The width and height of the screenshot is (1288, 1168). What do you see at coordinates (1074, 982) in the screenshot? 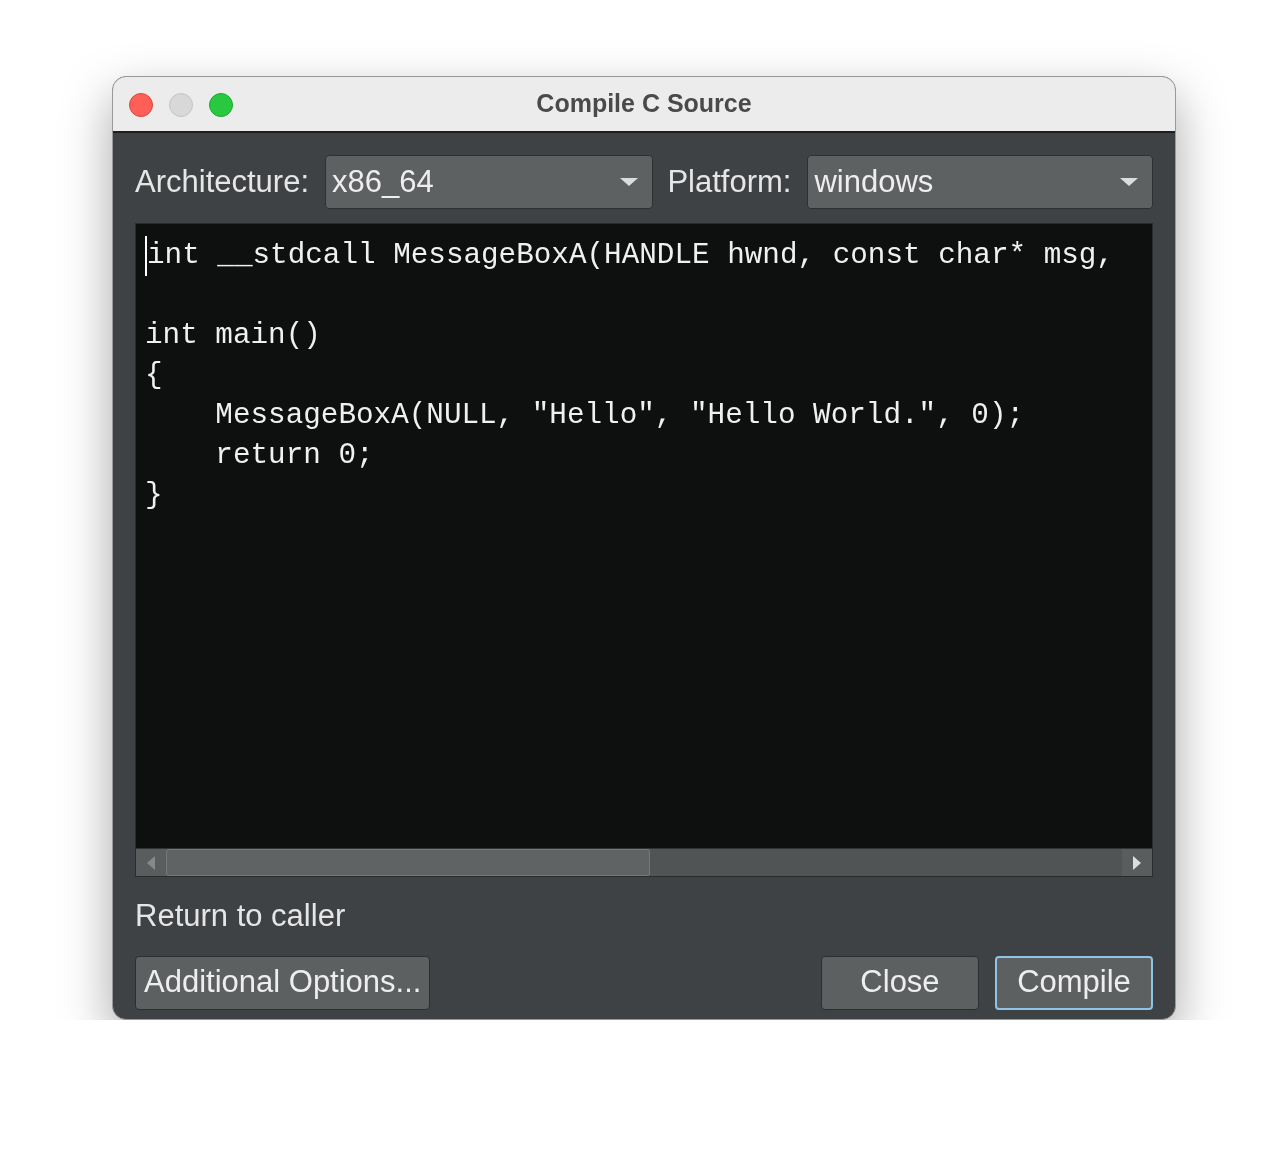
I see `button: Compile` at bounding box center [1074, 982].